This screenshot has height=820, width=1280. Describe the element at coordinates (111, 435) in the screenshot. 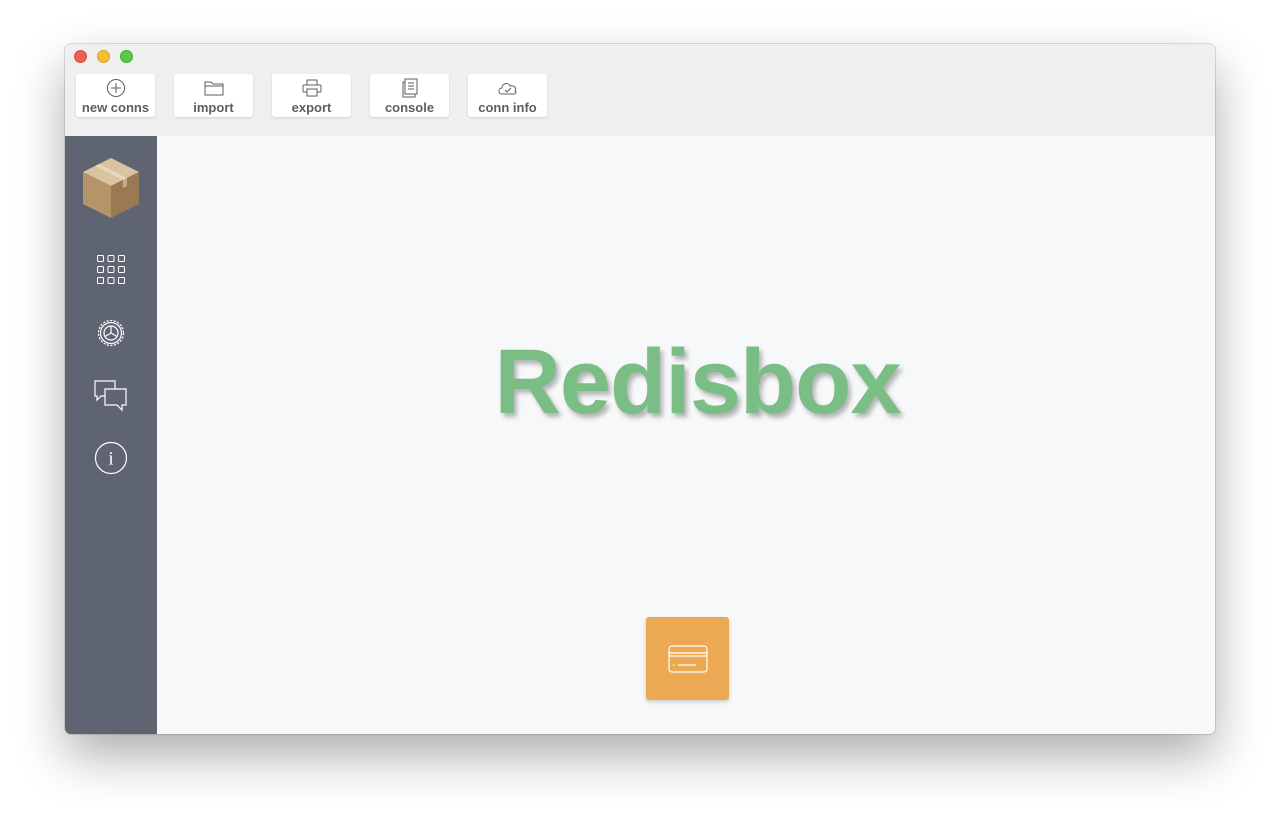

I see `sidebar: i` at that location.